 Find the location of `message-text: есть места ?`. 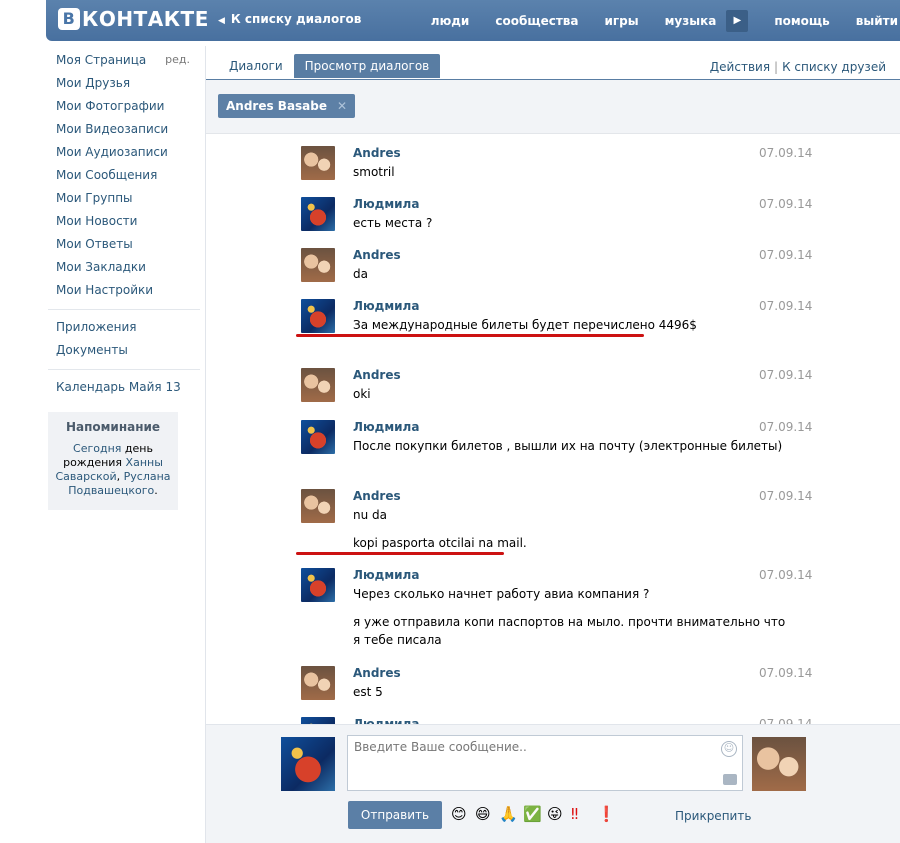

message-text: есть места ? is located at coordinates (393, 223).